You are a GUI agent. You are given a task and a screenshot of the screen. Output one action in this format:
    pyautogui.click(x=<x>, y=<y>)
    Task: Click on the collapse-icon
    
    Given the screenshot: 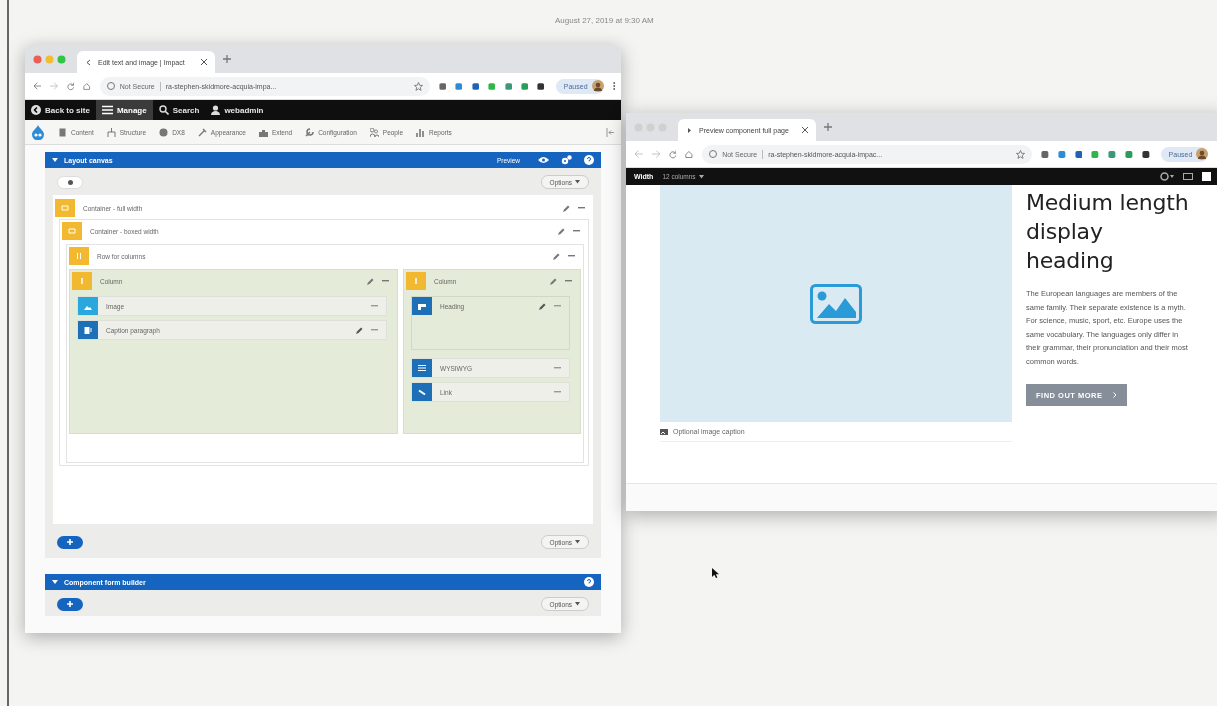 What is the action you would take?
    pyautogui.click(x=610, y=132)
    